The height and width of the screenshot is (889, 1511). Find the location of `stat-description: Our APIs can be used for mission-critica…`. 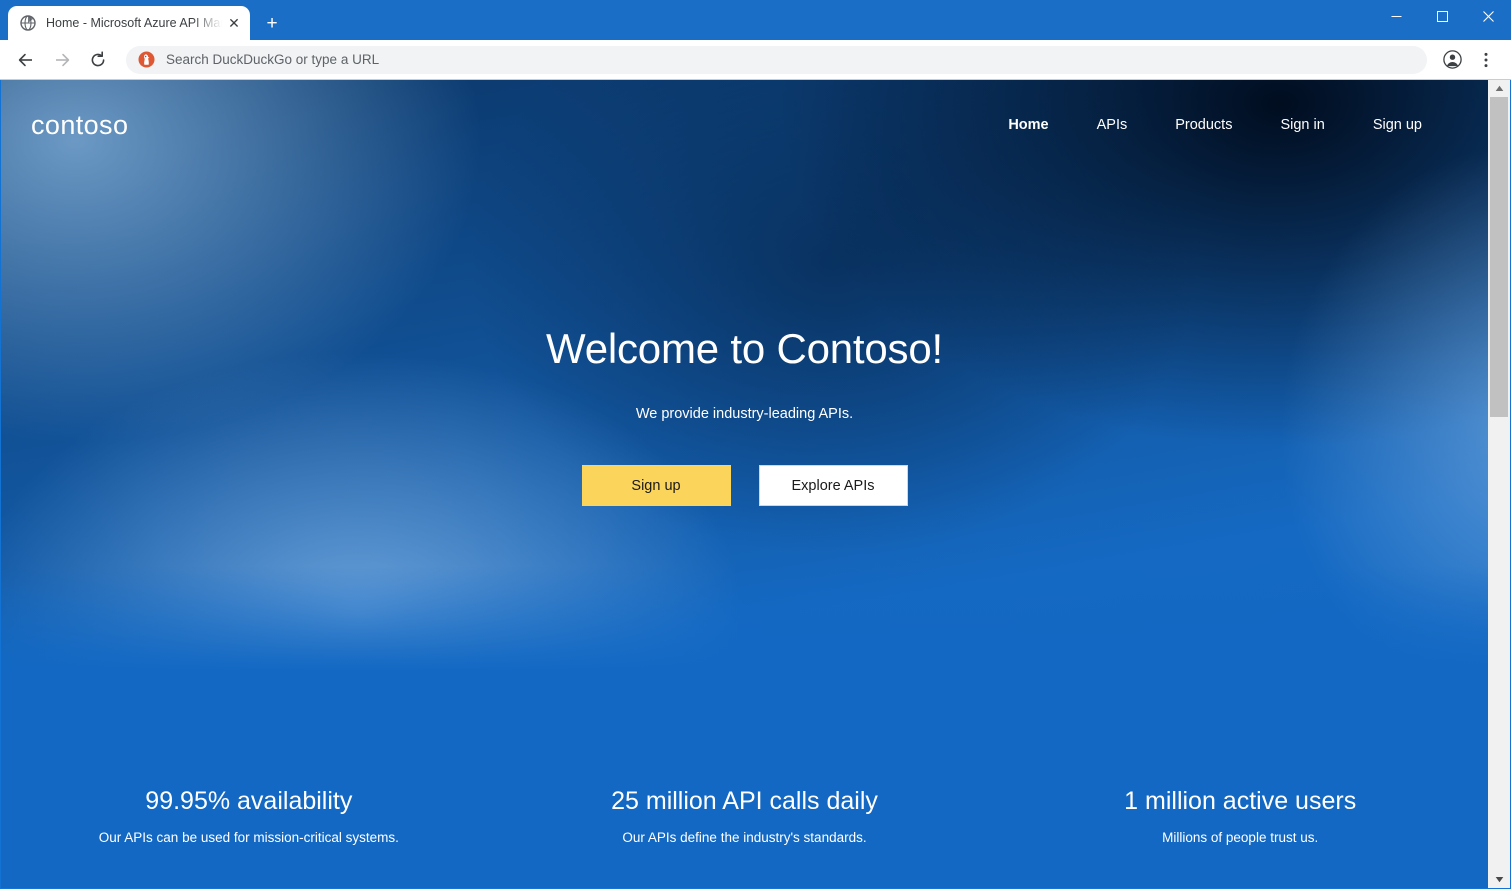

stat-description: Our APIs can be used for mission-critica… is located at coordinates (248, 837).